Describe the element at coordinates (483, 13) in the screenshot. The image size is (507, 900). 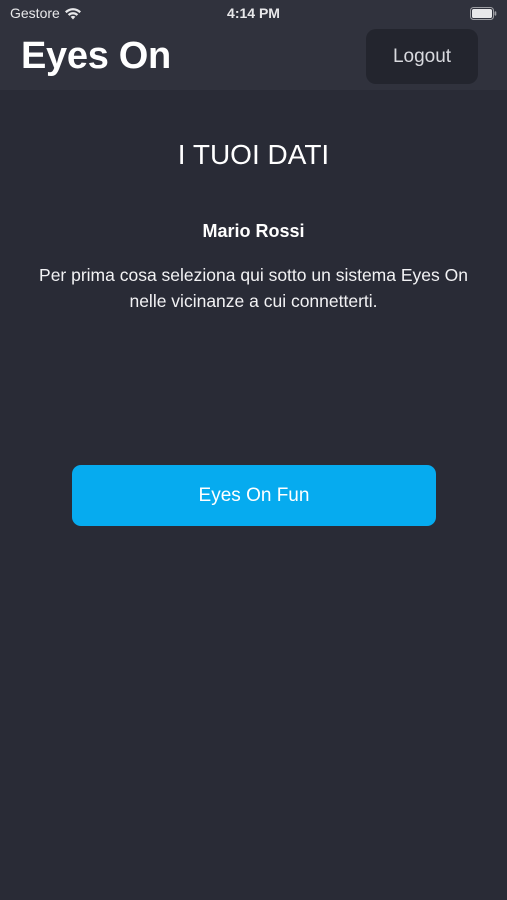
I see `battery-icon` at that location.